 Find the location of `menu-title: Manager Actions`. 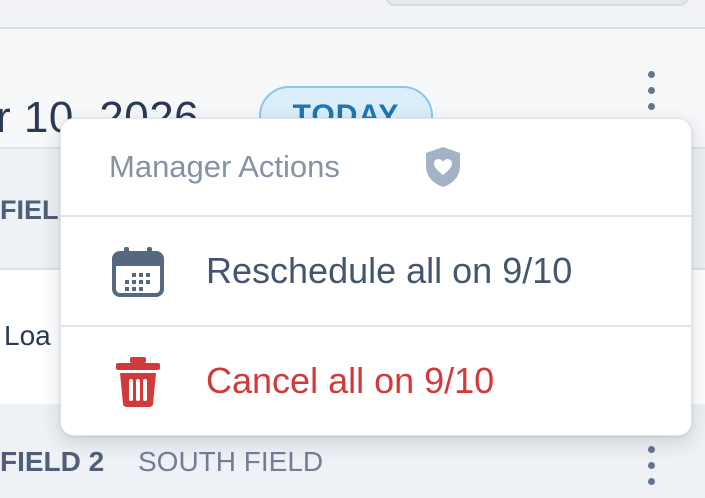

menu-title: Manager Actions is located at coordinates (224, 166).